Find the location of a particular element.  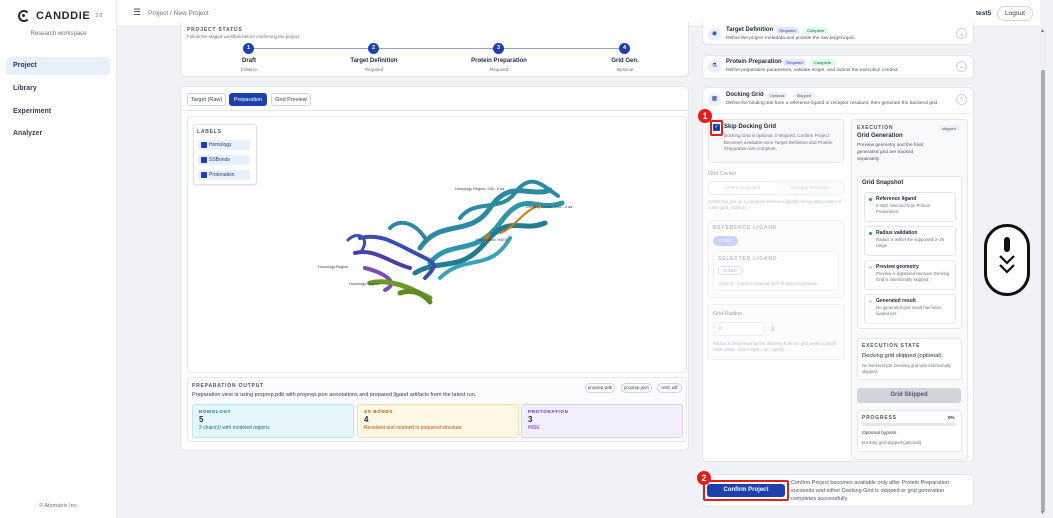

snapshot-item-title: Preview geometry is located at coordinates (897, 267).